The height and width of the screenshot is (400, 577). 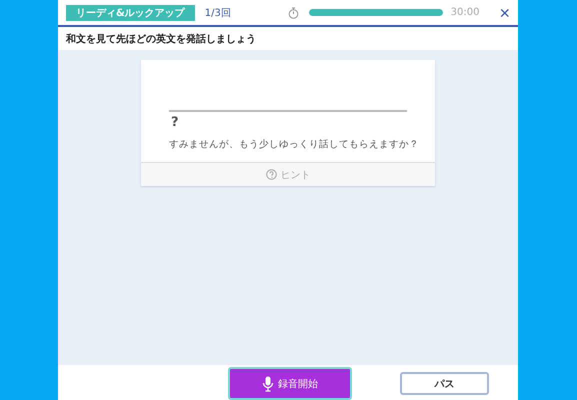 I want to click on question-counter: 1/3回, so click(x=217, y=13).